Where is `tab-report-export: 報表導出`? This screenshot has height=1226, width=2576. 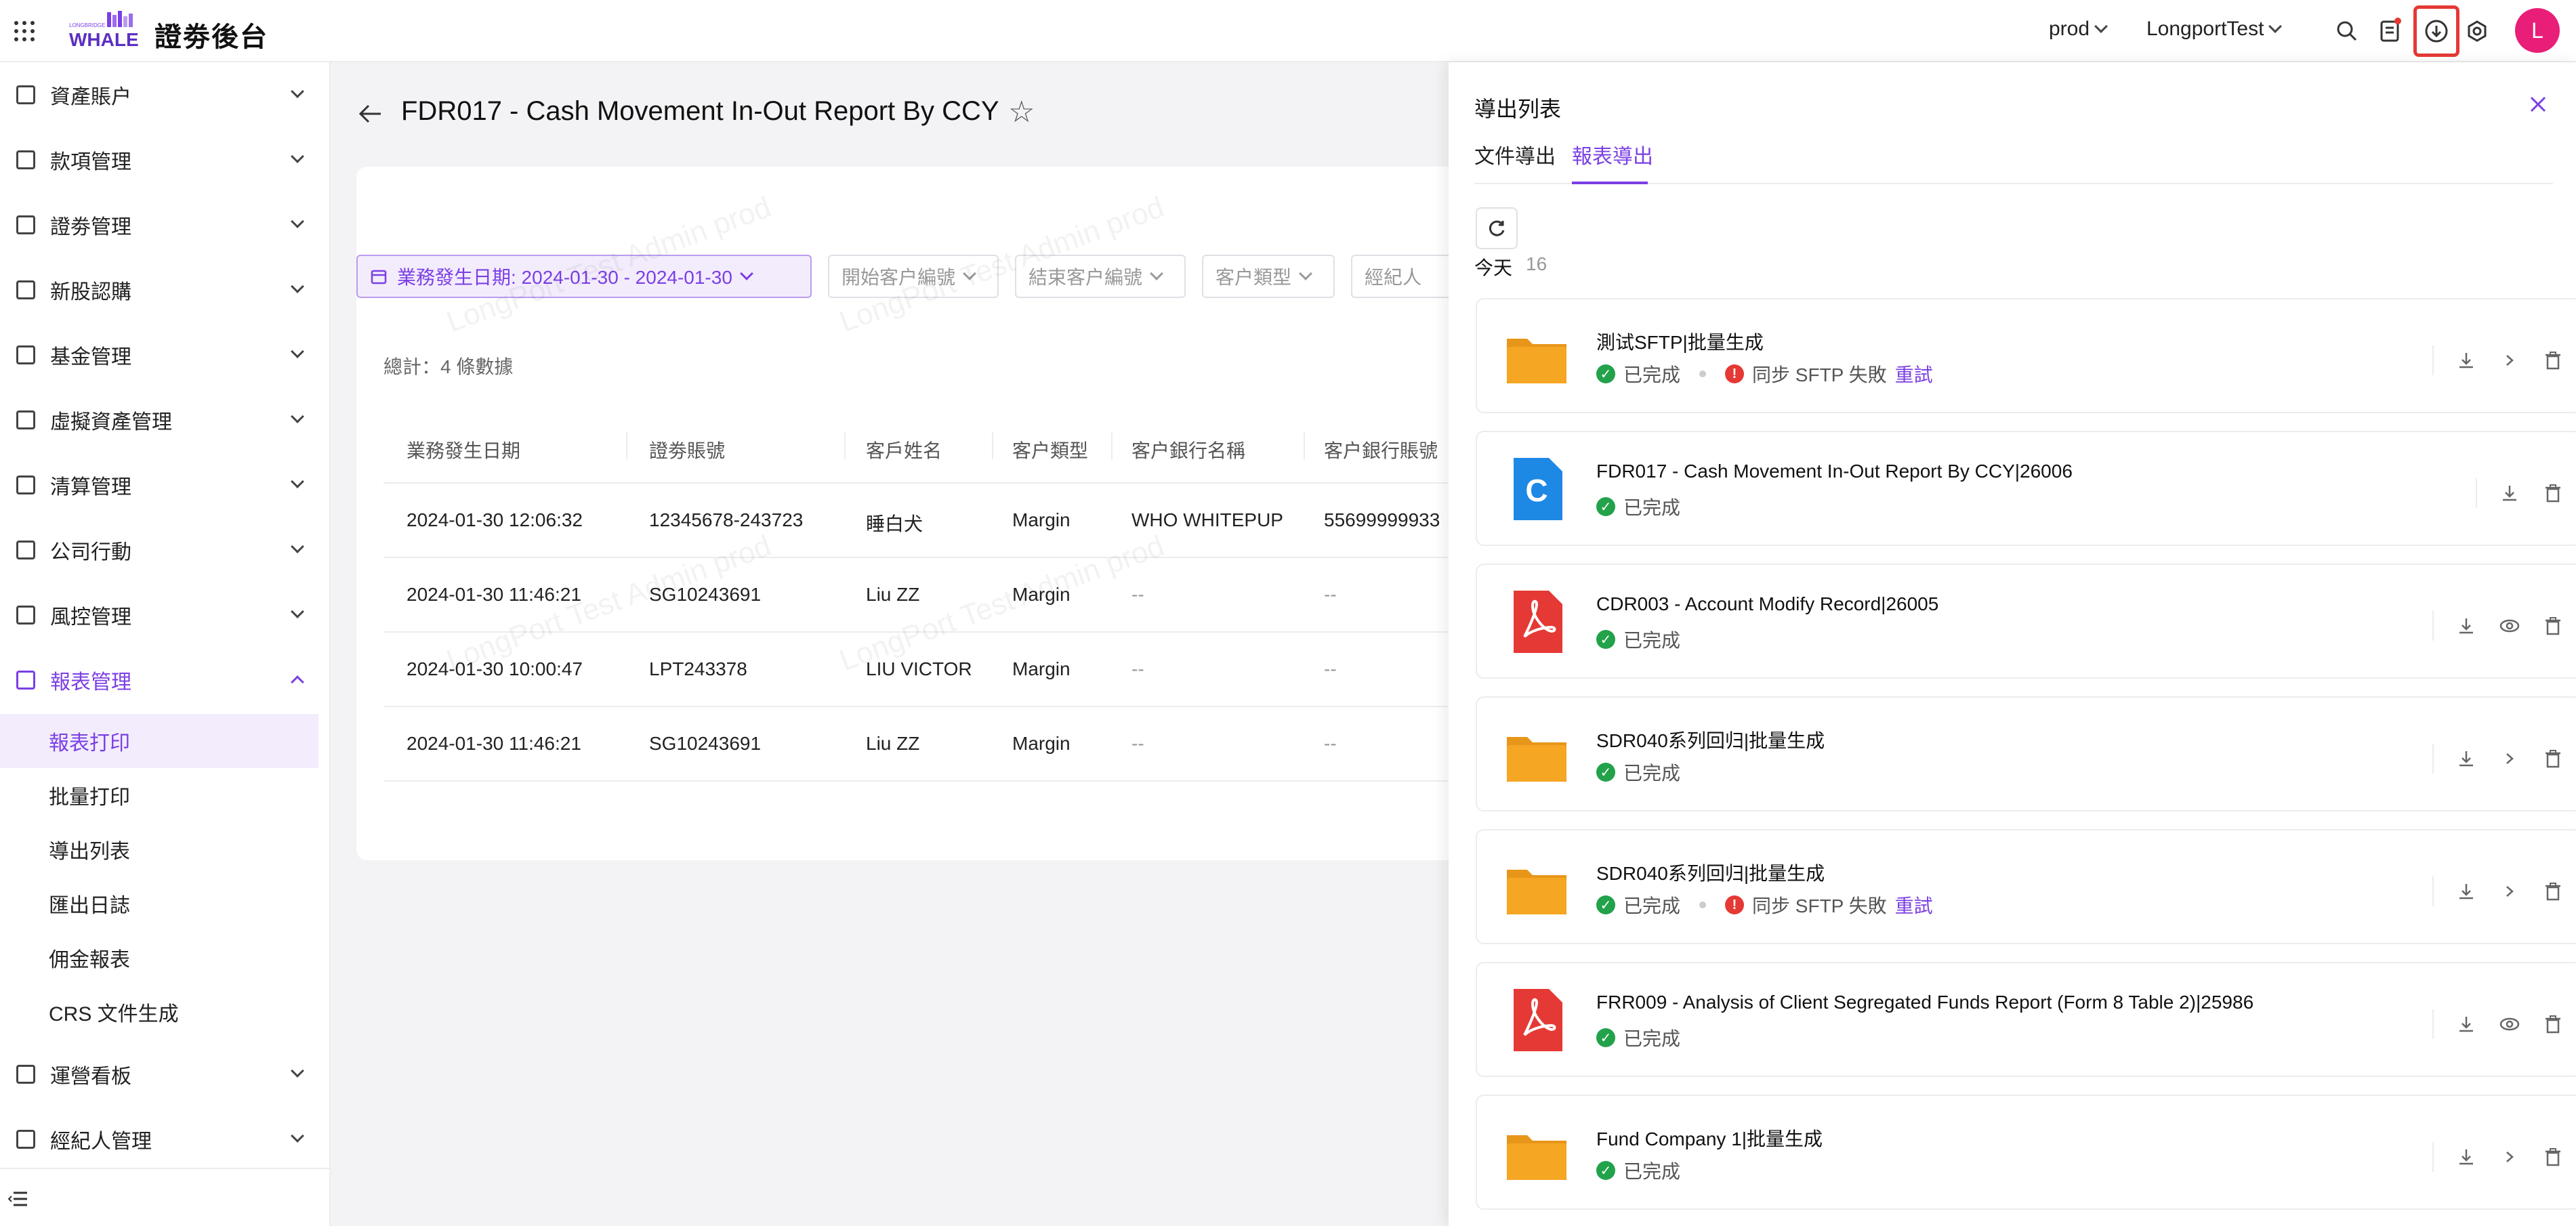 tab-report-export: 報表導出 is located at coordinates (1612, 154).